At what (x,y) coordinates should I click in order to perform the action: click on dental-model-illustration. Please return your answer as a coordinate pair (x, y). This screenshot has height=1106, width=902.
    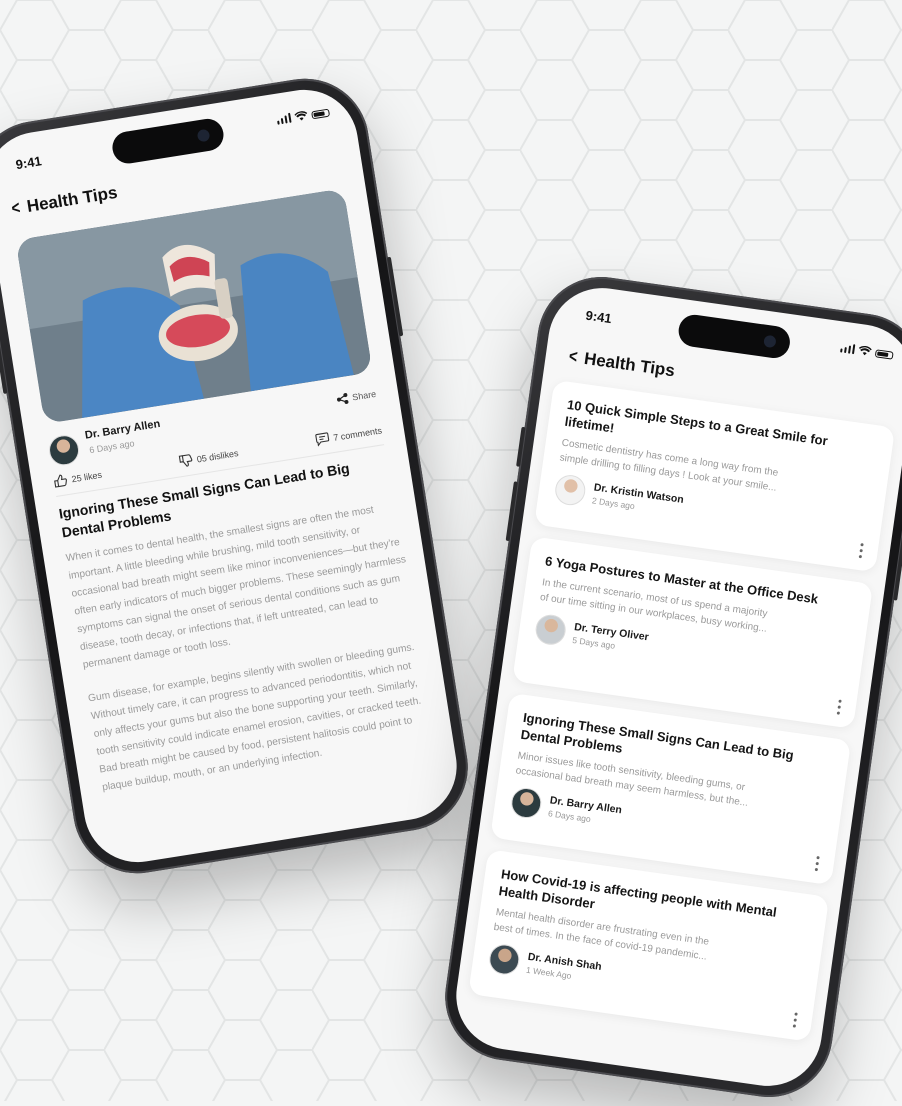
    Looking at the image, I should click on (194, 306).